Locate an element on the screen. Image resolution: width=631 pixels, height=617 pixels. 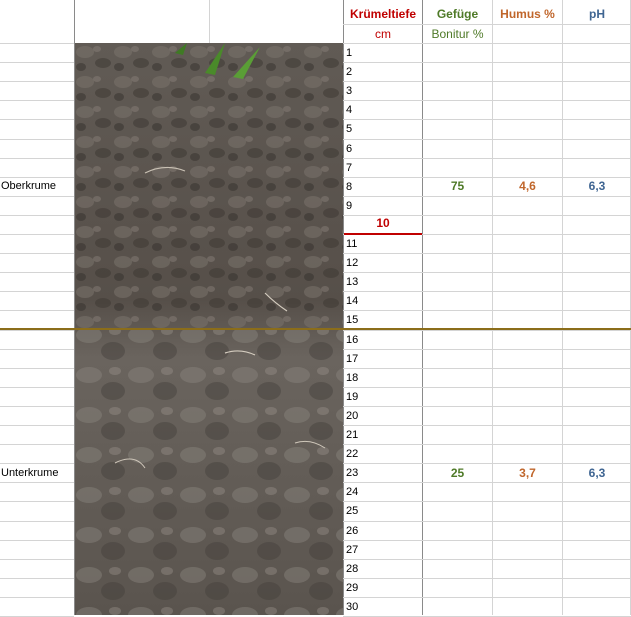
depth-row-label: 17 is located at coordinates (352, 359).